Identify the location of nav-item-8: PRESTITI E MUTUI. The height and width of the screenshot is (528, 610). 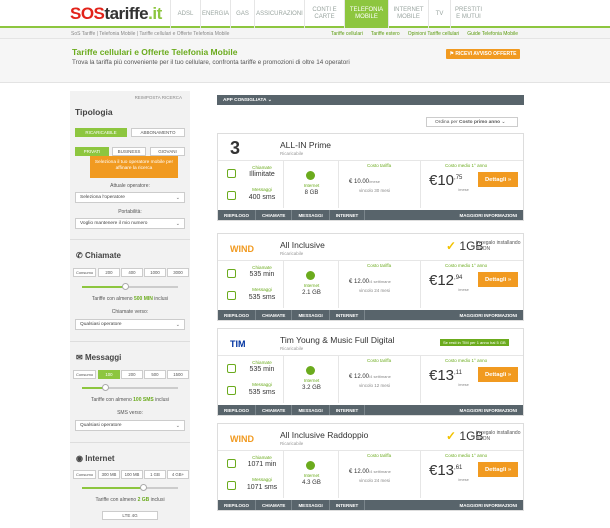
(468, 14).